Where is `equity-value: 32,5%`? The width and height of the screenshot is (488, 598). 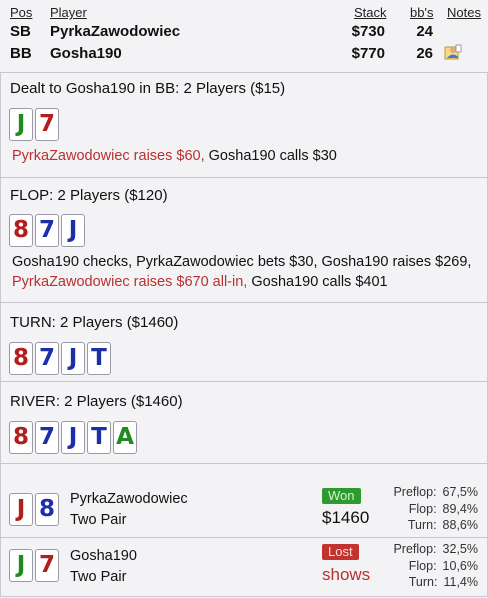
equity-value: 32,5% is located at coordinates (460, 549).